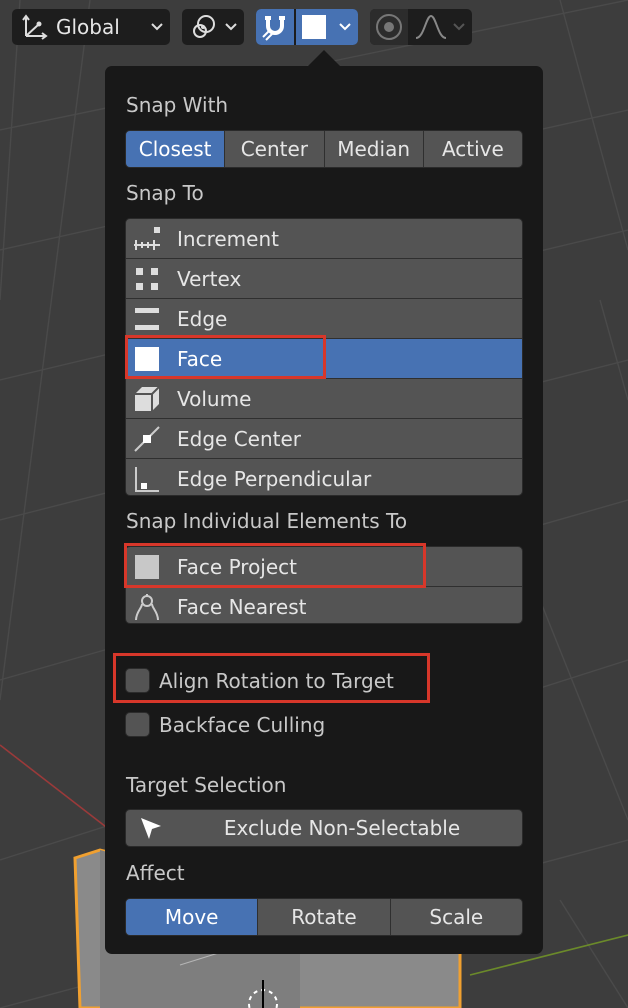  I want to click on edge-perpendicular-icon, so click(147, 479).